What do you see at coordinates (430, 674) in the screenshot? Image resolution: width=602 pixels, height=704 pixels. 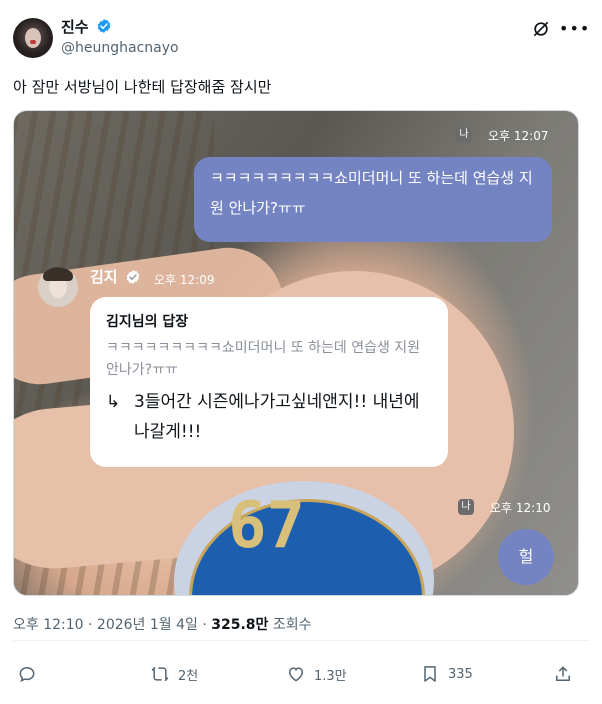 I see `bookmark-icon` at bounding box center [430, 674].